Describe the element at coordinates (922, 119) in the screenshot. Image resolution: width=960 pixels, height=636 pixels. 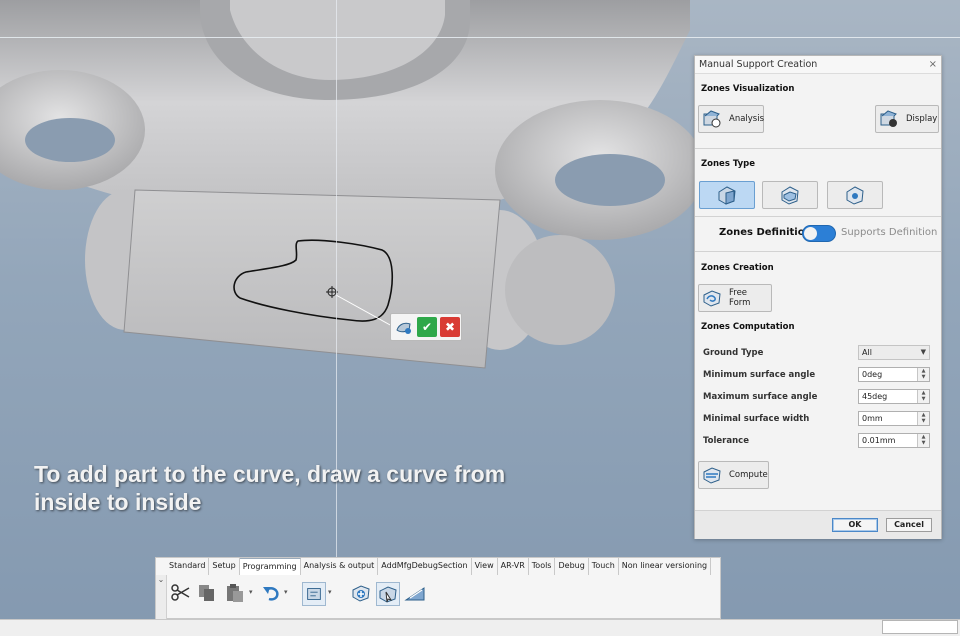
I see `display-label: Display` at that location.